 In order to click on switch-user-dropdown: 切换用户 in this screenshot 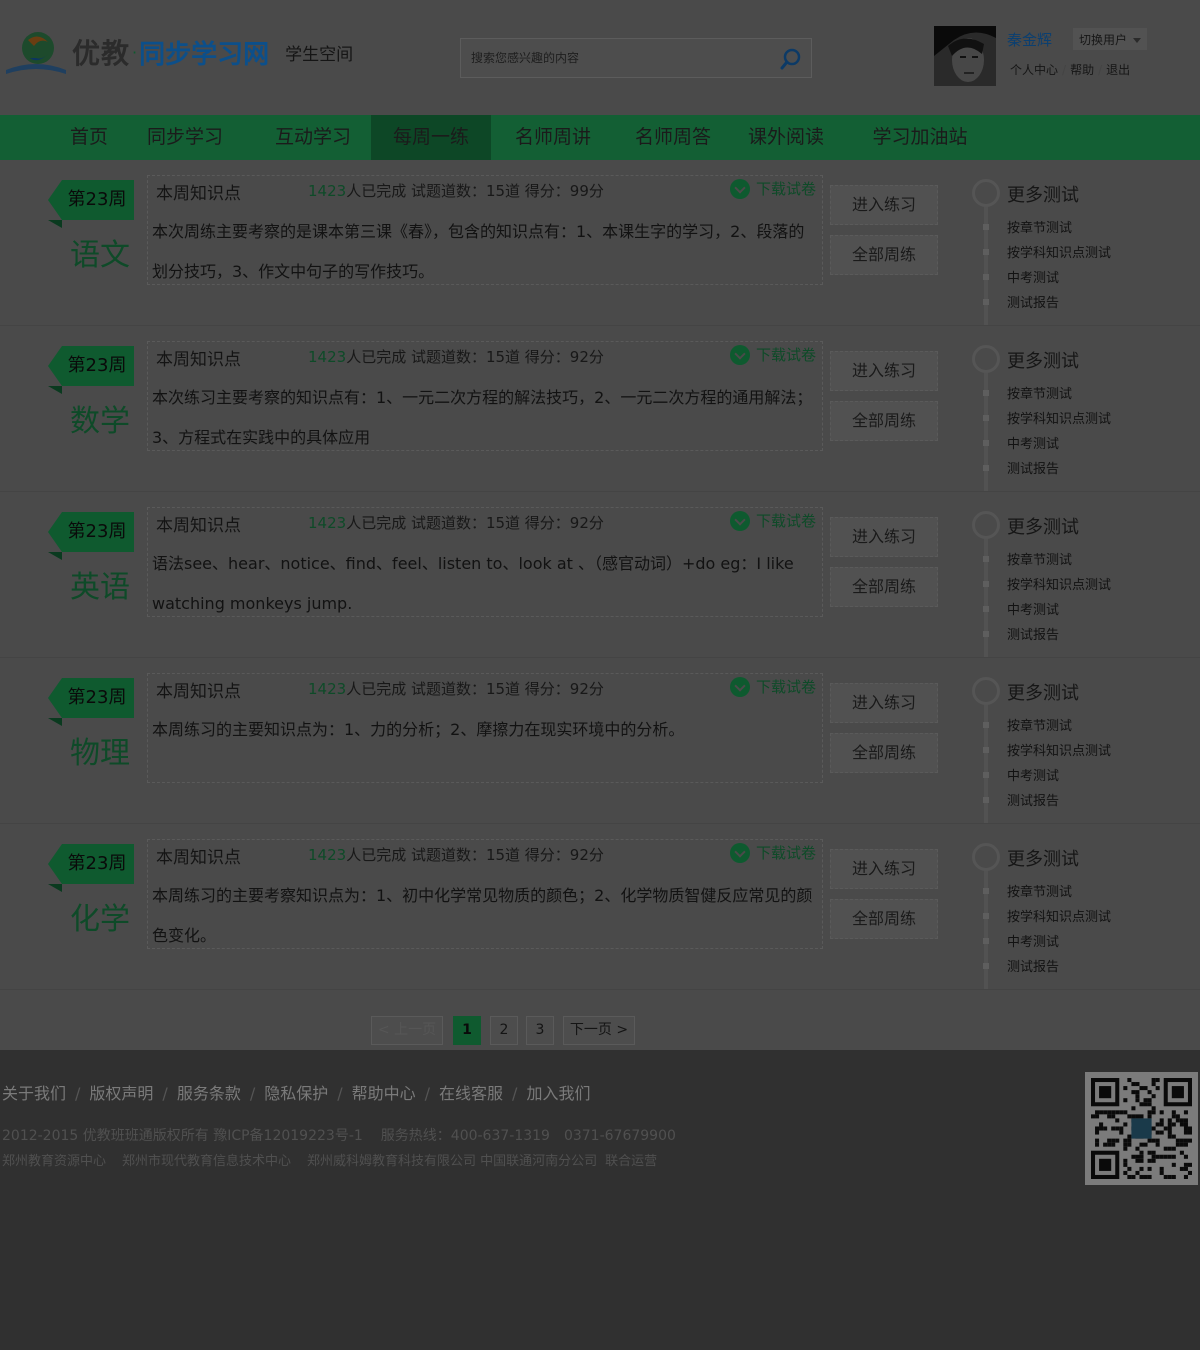, I will do `click(1110, 39)`.